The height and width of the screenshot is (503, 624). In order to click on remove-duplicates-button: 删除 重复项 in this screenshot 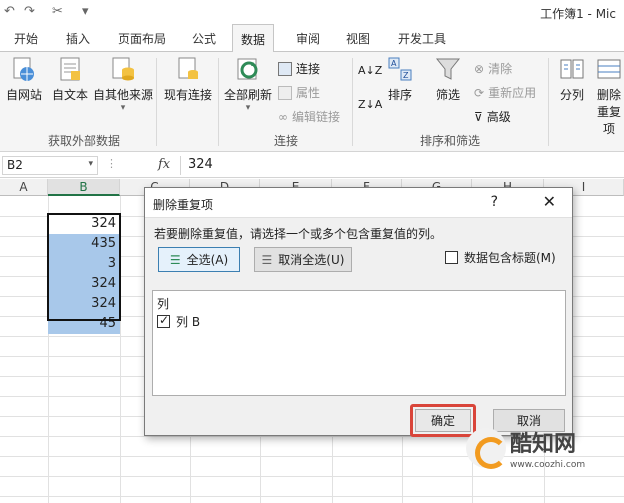, I will do `click(609, 96)`.